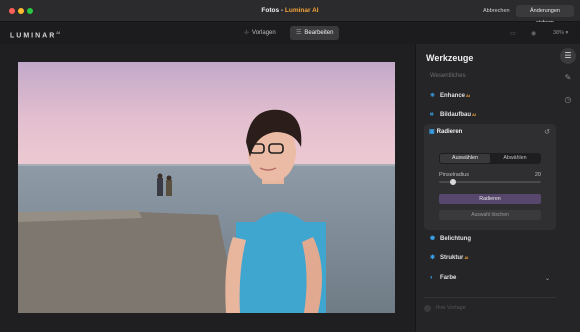 This screenshot has width=580, height=332. Describe the element at coordinates (432, 115) in the screenshot. I see `crop-icon: ⌗` at that location.